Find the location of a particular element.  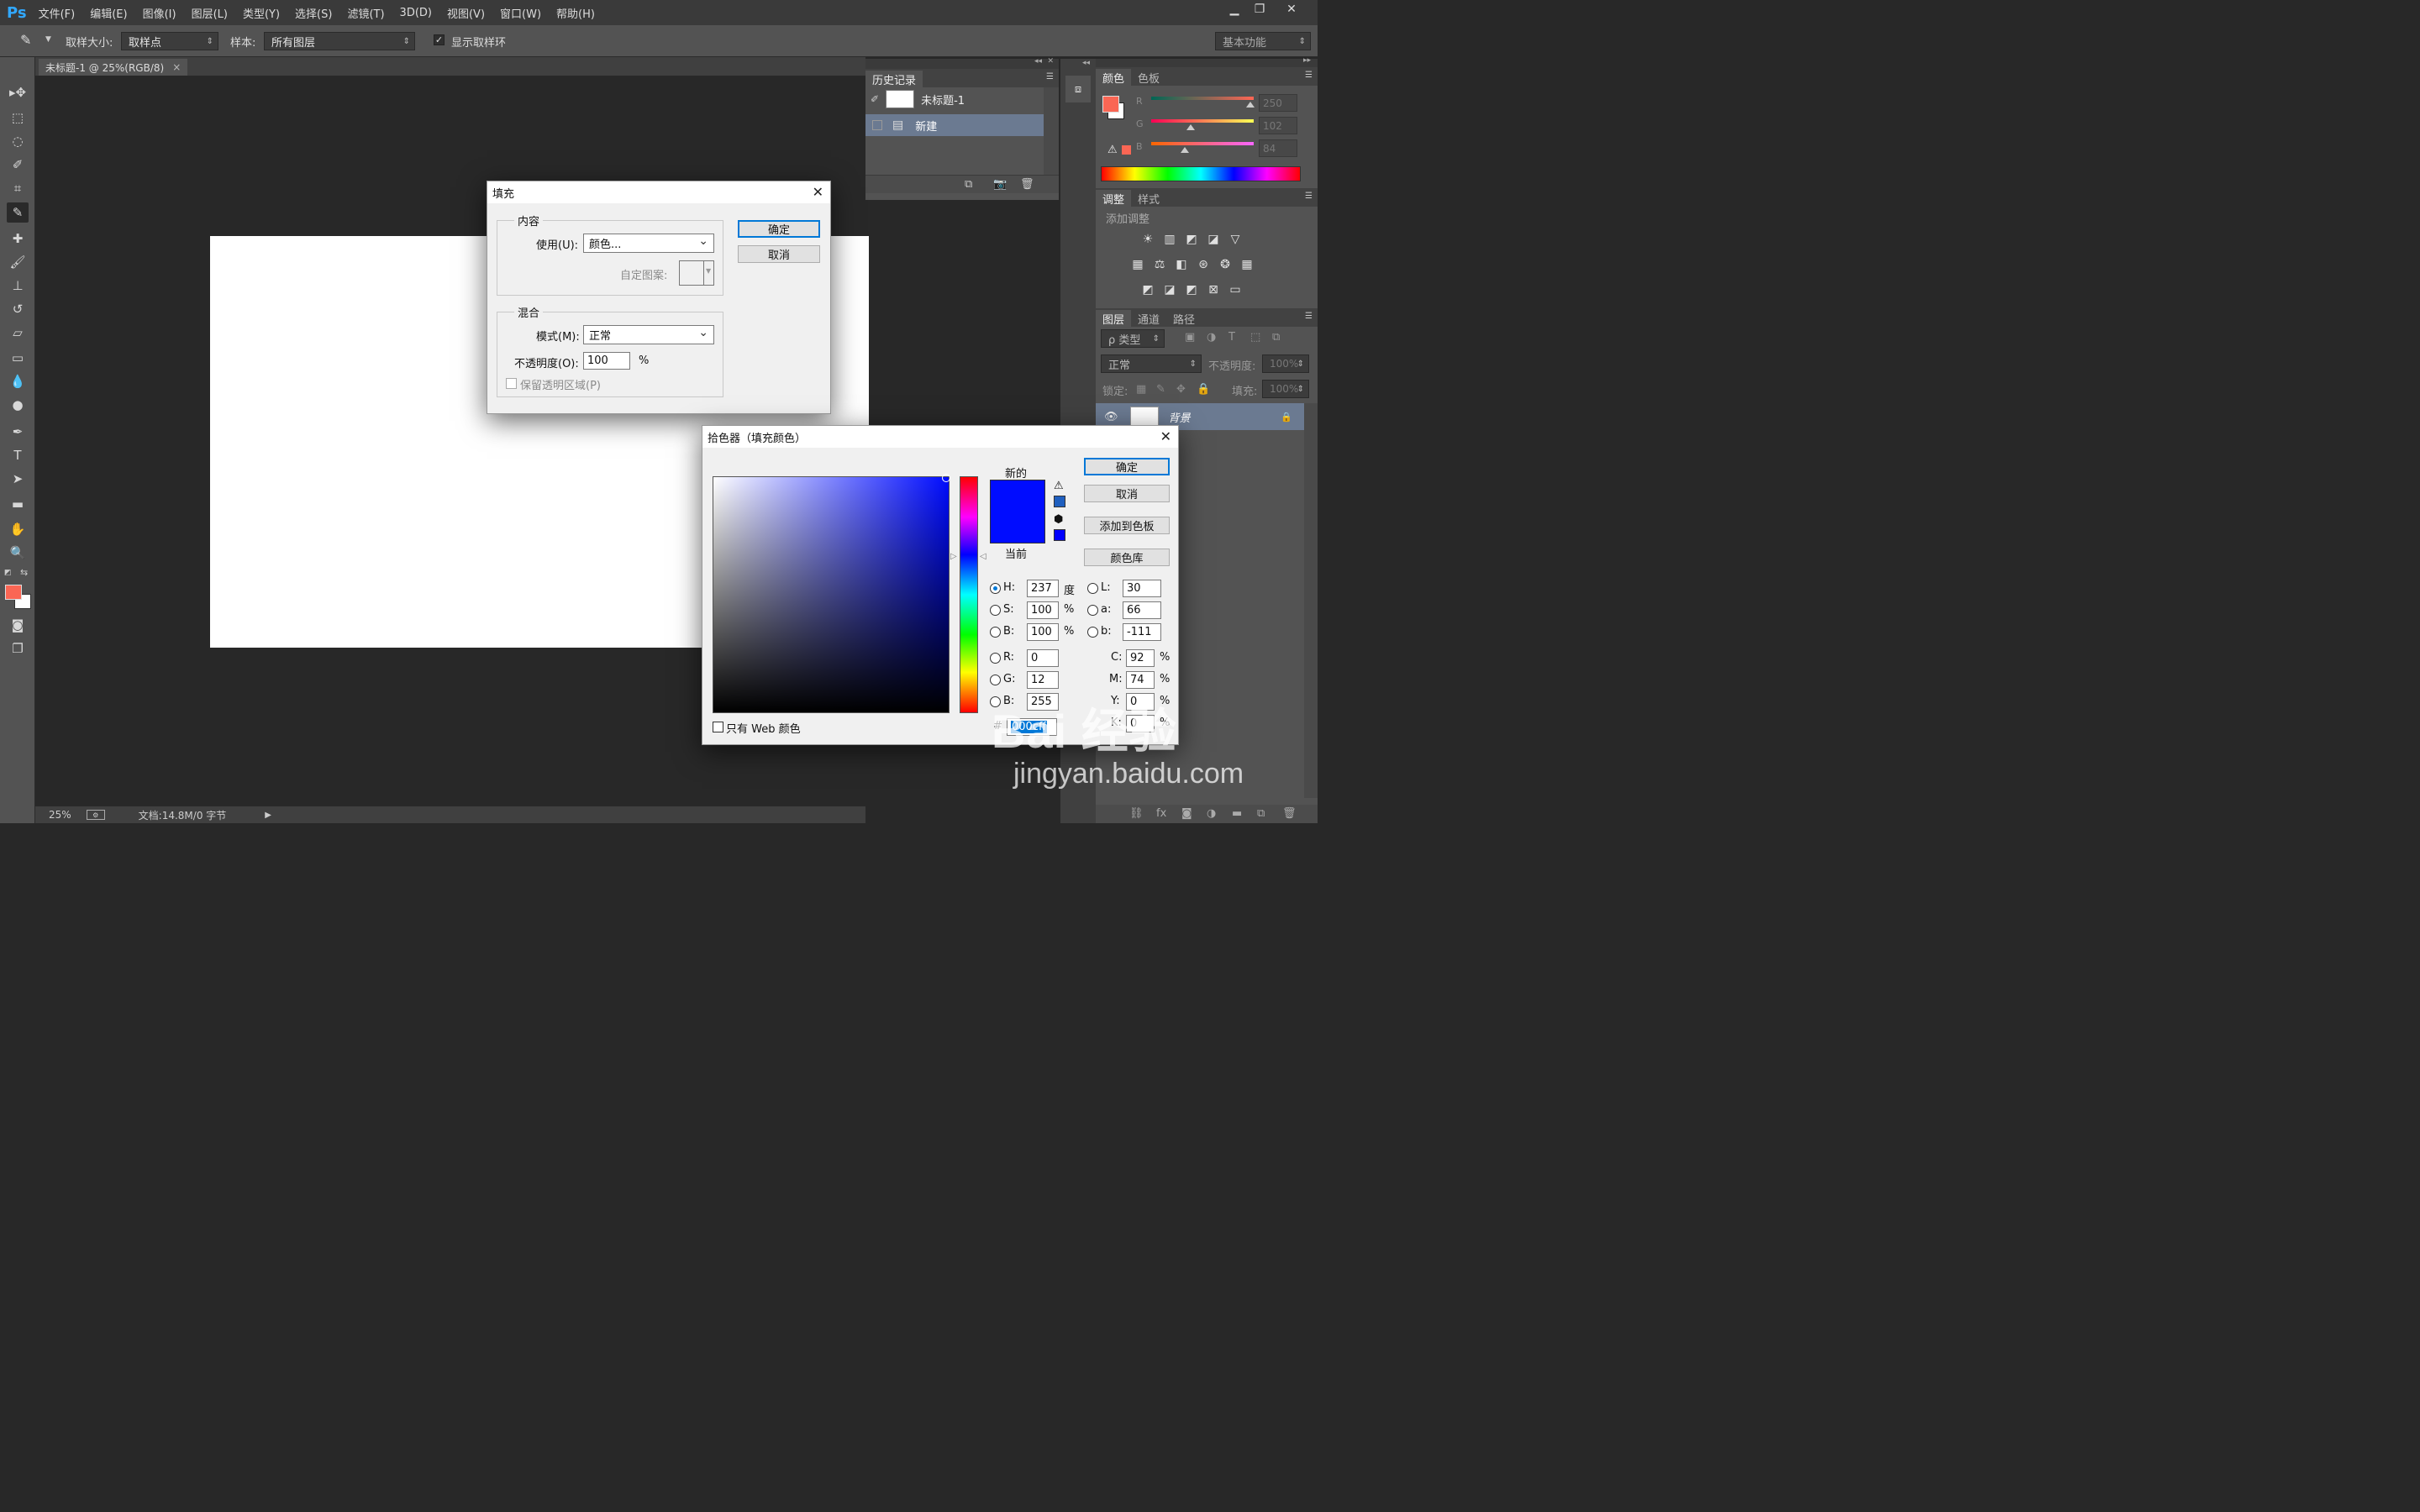

channel-r-slider is located at coordinates (1202, 98).